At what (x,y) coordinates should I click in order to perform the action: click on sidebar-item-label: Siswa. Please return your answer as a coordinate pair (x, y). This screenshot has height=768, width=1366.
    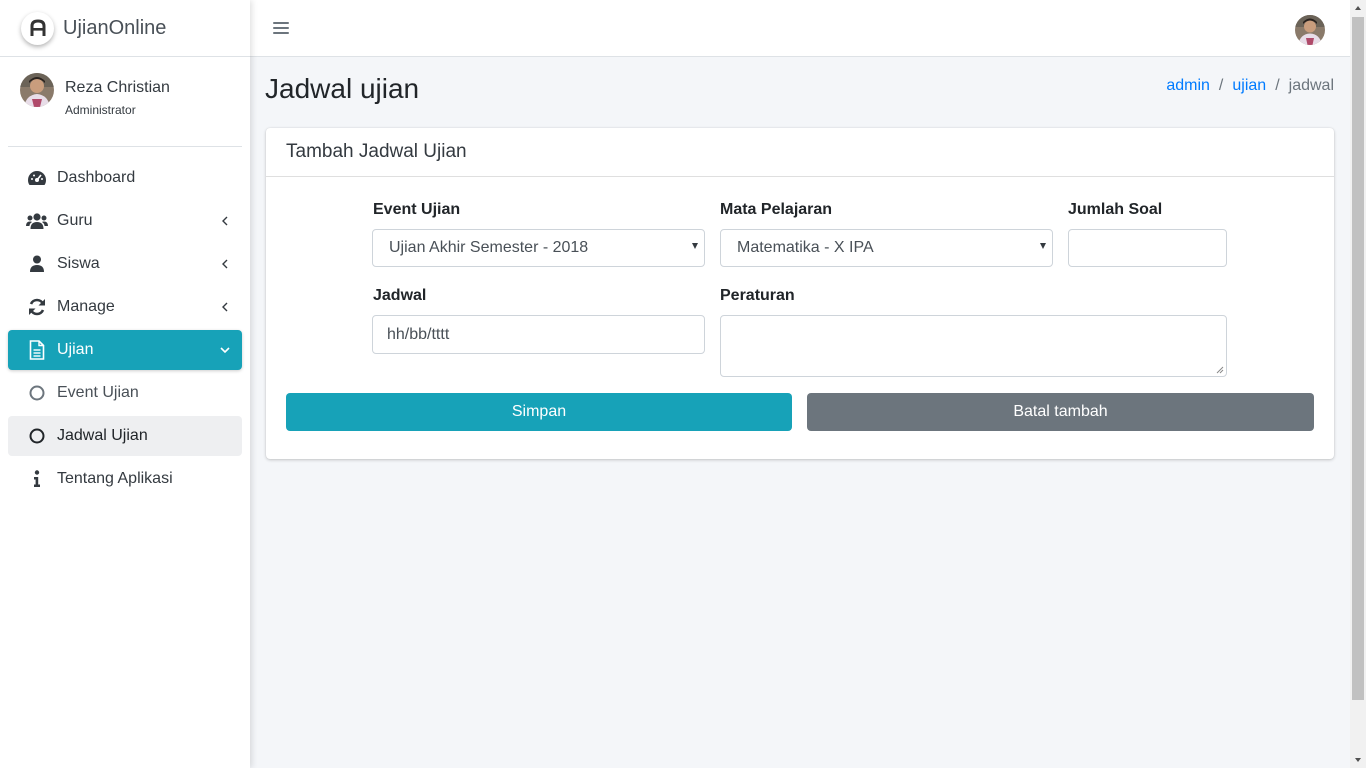
    Looking at the image, I should click on (78, 263).